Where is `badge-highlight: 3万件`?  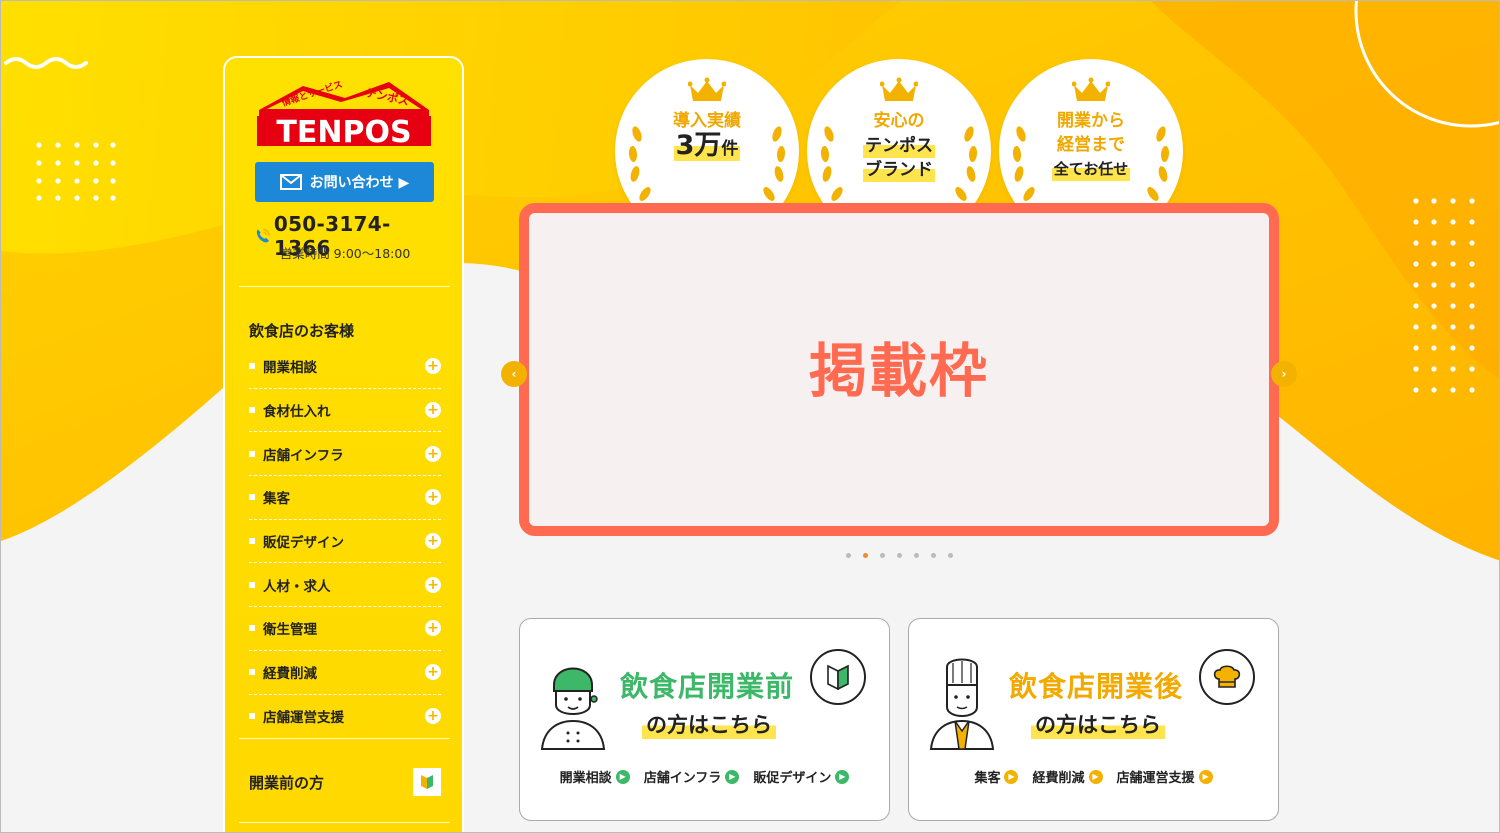
badge-highlight: 3万件 is located at coordinates (707, 146).